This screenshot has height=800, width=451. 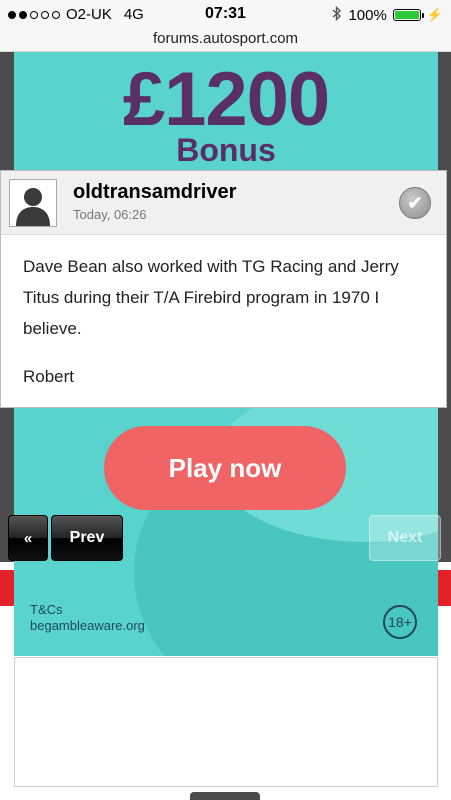 I want to click on post-signature: Robert, so click(x=49, y=376).